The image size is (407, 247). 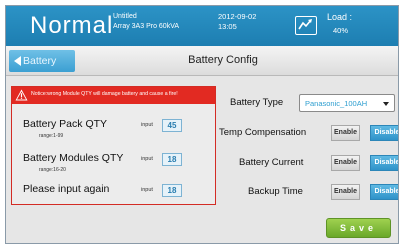 I want to click on datetime: 2012-09-02 13:05, so click(x=237, y=22).